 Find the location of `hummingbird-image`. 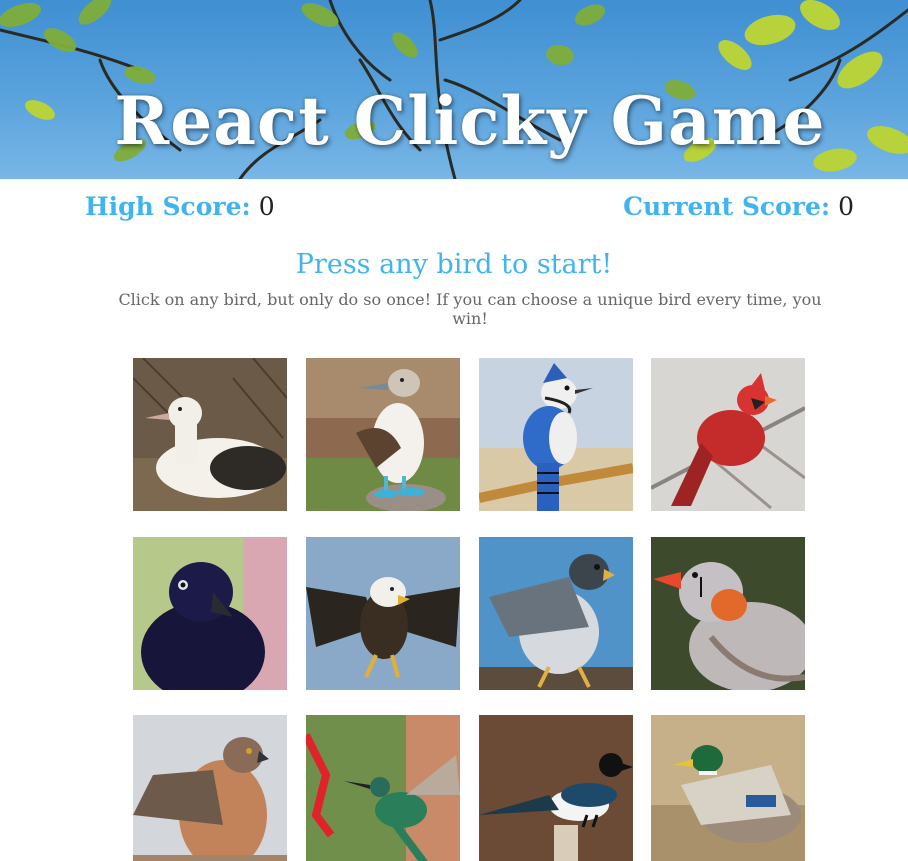

hummingbird-image is located at coordinates (383, 788).